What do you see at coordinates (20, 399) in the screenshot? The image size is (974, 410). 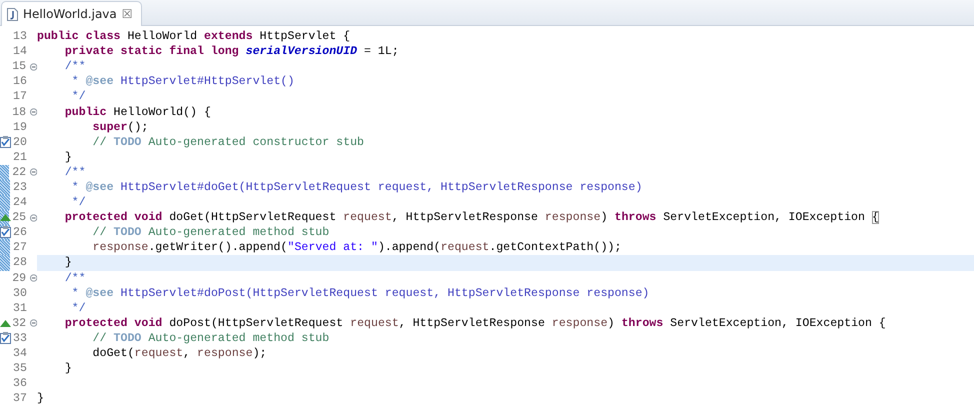 I see `line-number: 37` at bounding box center [20, 399].